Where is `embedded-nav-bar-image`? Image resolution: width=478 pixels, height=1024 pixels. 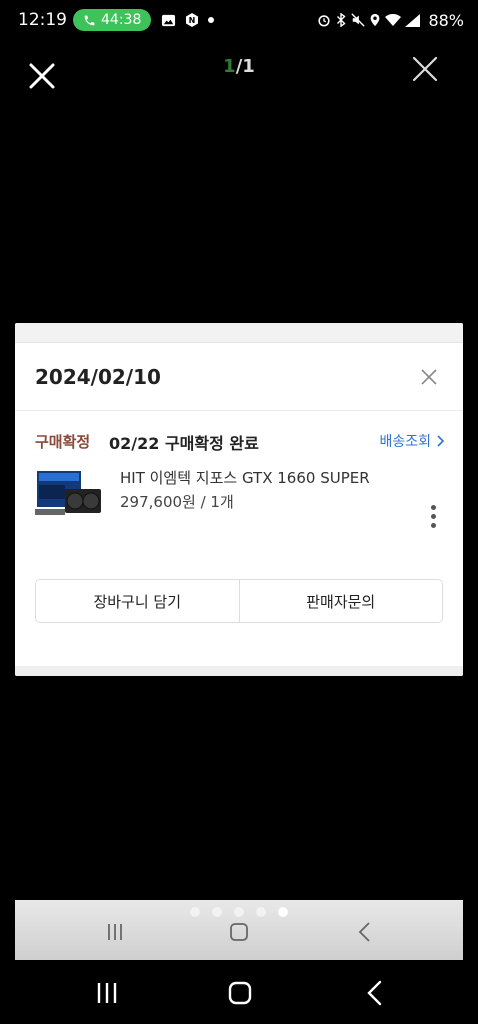 embedded-nav-bar-image is located at coordinates (239, 930).